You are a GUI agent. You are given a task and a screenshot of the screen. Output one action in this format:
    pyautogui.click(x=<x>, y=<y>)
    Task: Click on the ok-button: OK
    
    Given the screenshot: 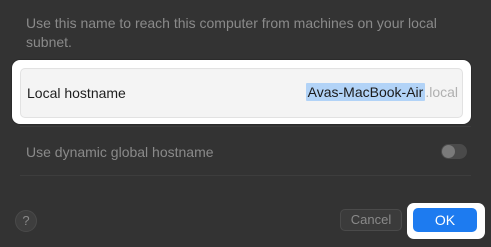 What is the action you would take?
    pyautogui.click(x=445, y=220)
    